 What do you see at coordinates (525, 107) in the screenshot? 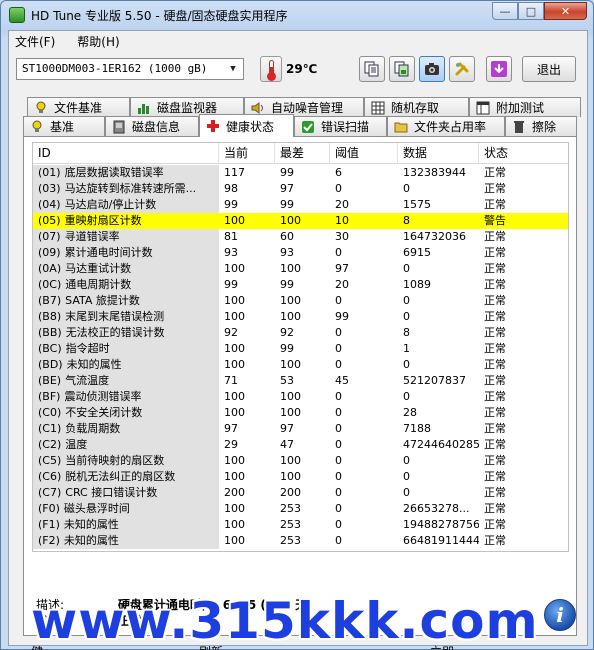
I see `tab-extra-tests: 附加测试` at bounding box center [525, 107].